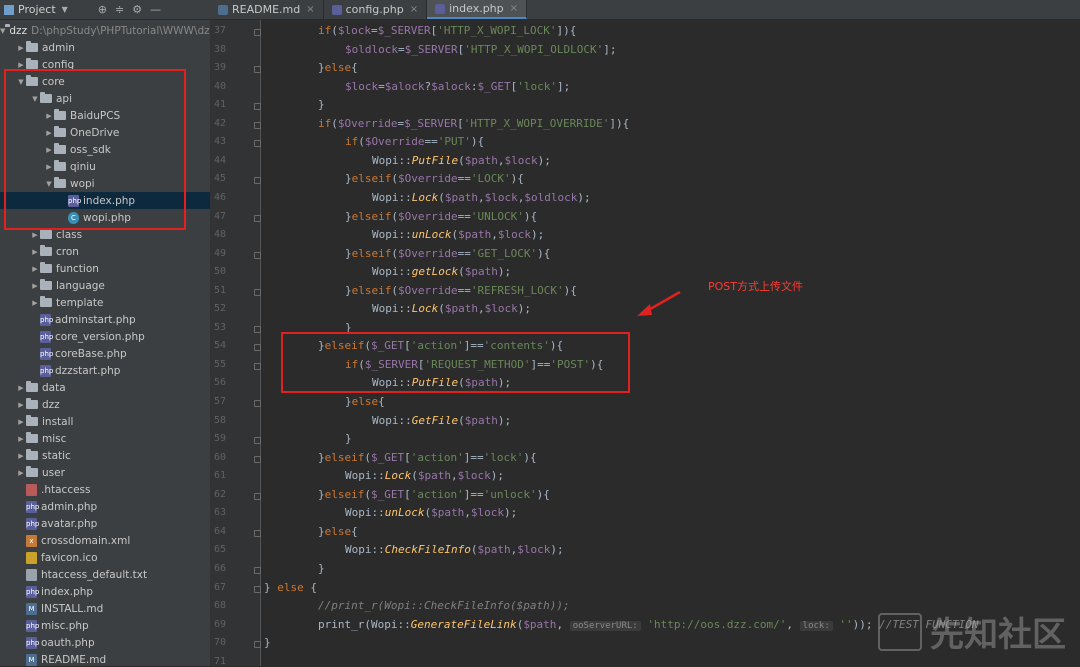  I want to click on tree-file: php adminstart.php, so click(105, 319).